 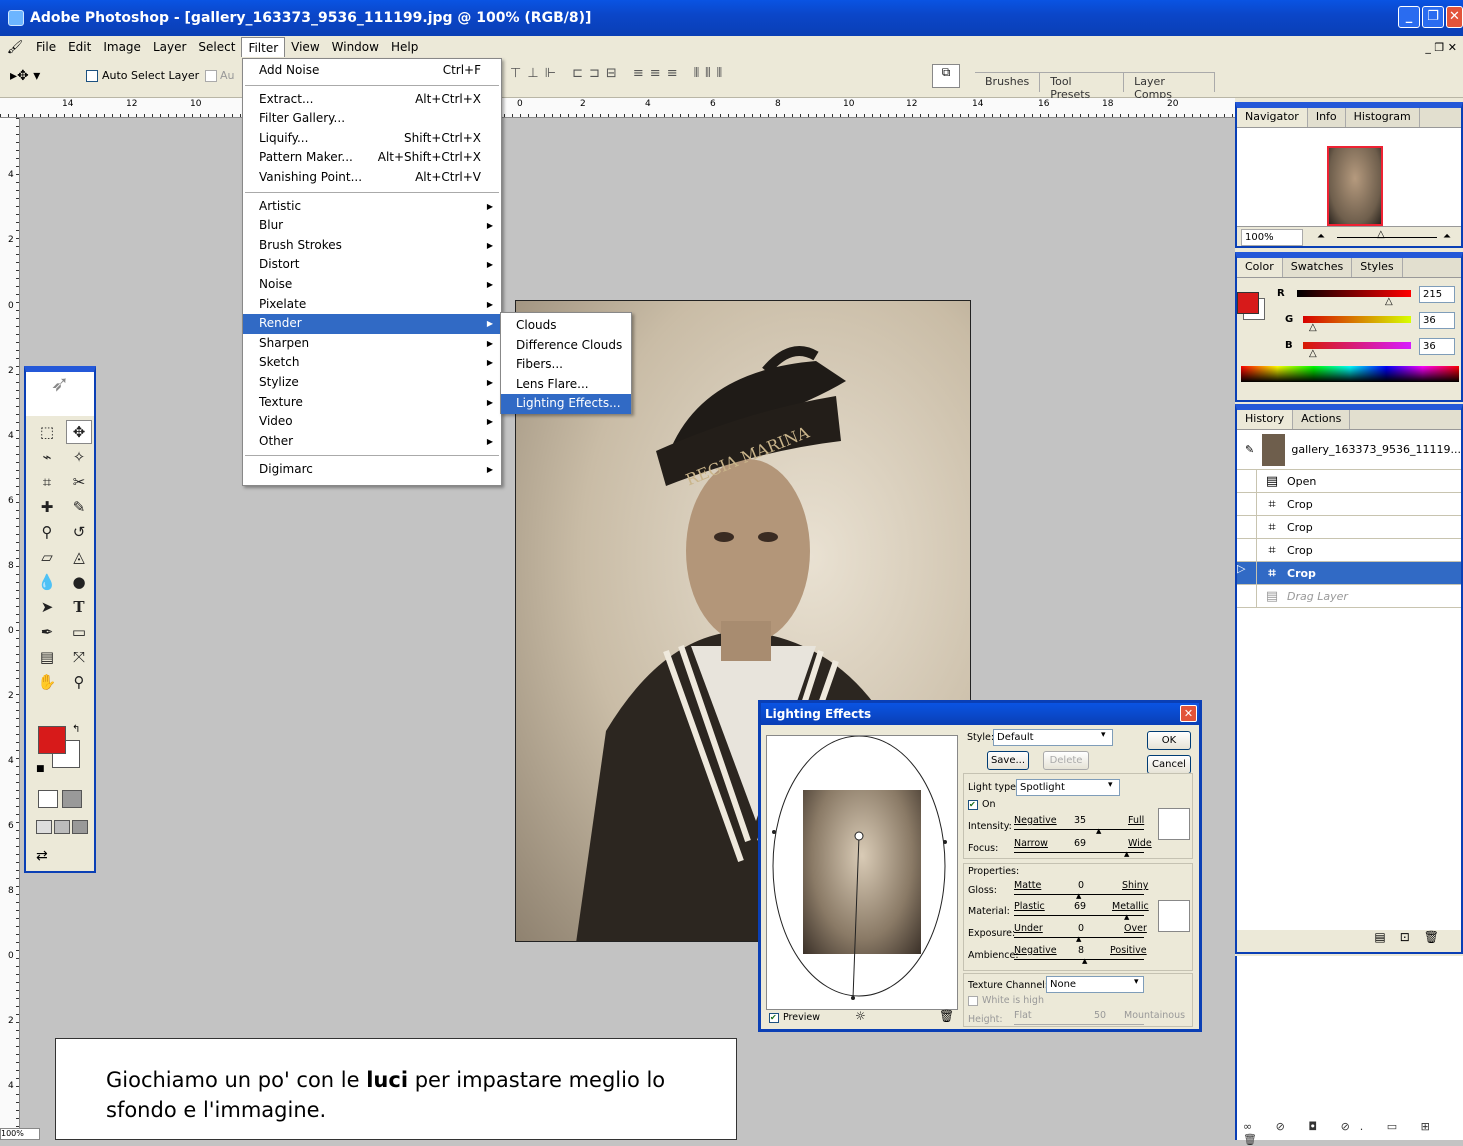 I want to click on history-footer-icons: ▤⊡🗑, so click(x=1349, y=941).